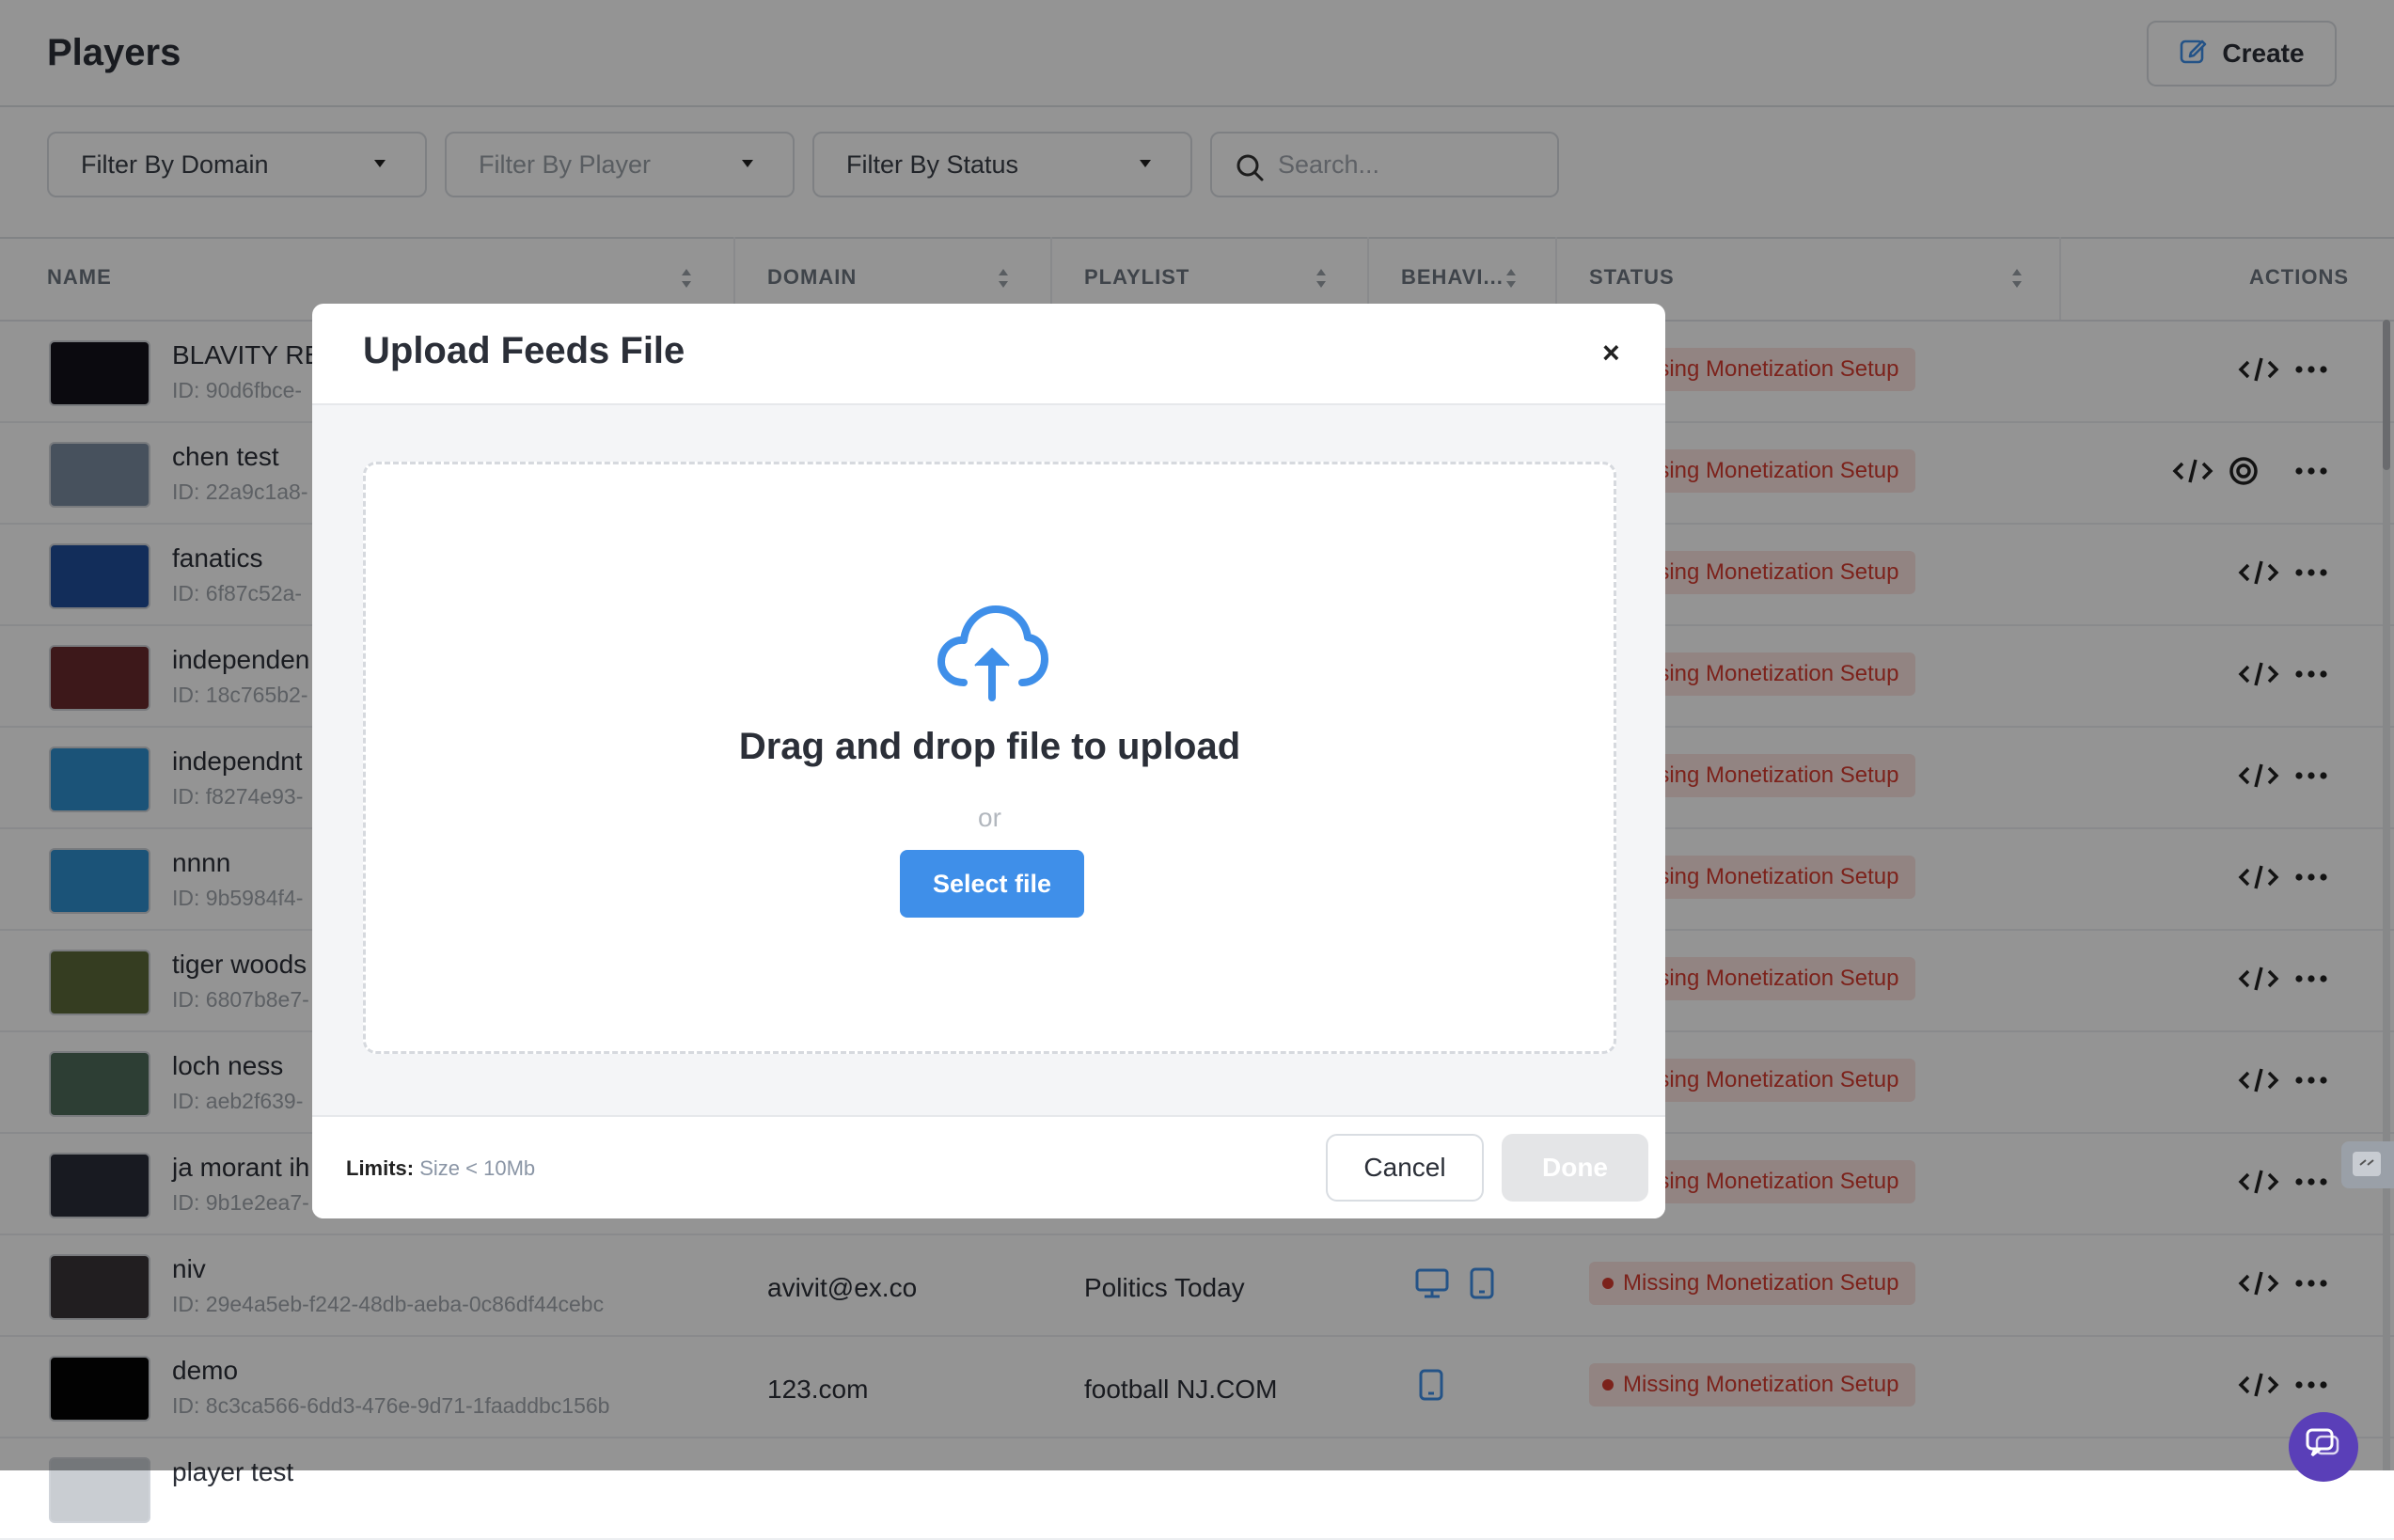 This screenshot has height=1540, width=2394. Describe the element at coordinates (989, 354) in the screenshot. I see `modal-header: Upload Feeds File ×` at that location.